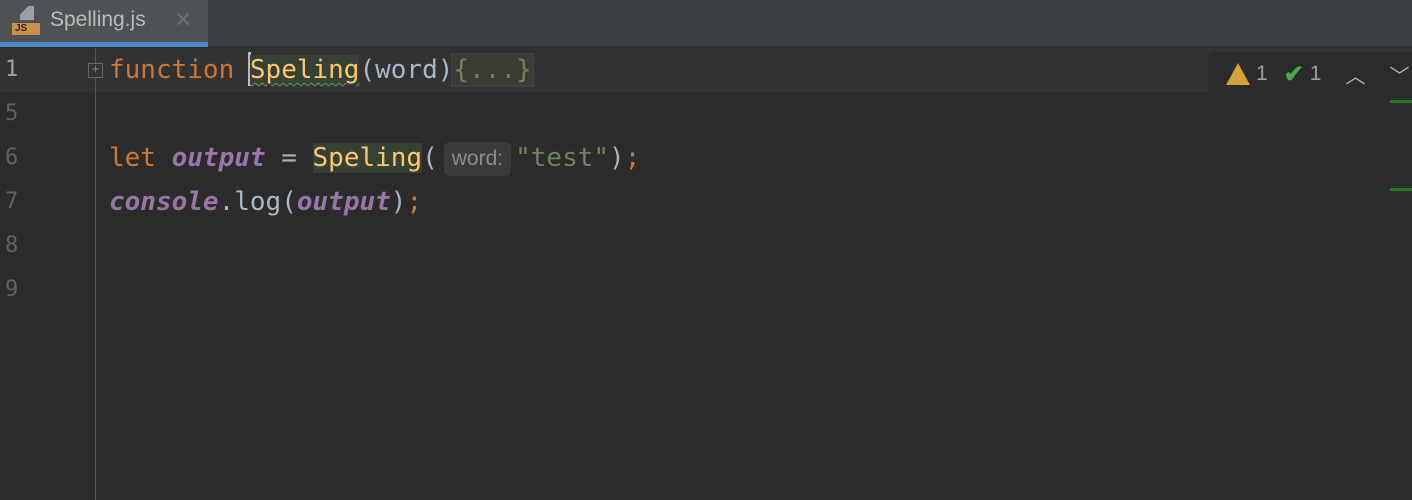 The width and height of the screenshot is (1412, 500). I want to click on warning-count: 1, so click(1262, 73).